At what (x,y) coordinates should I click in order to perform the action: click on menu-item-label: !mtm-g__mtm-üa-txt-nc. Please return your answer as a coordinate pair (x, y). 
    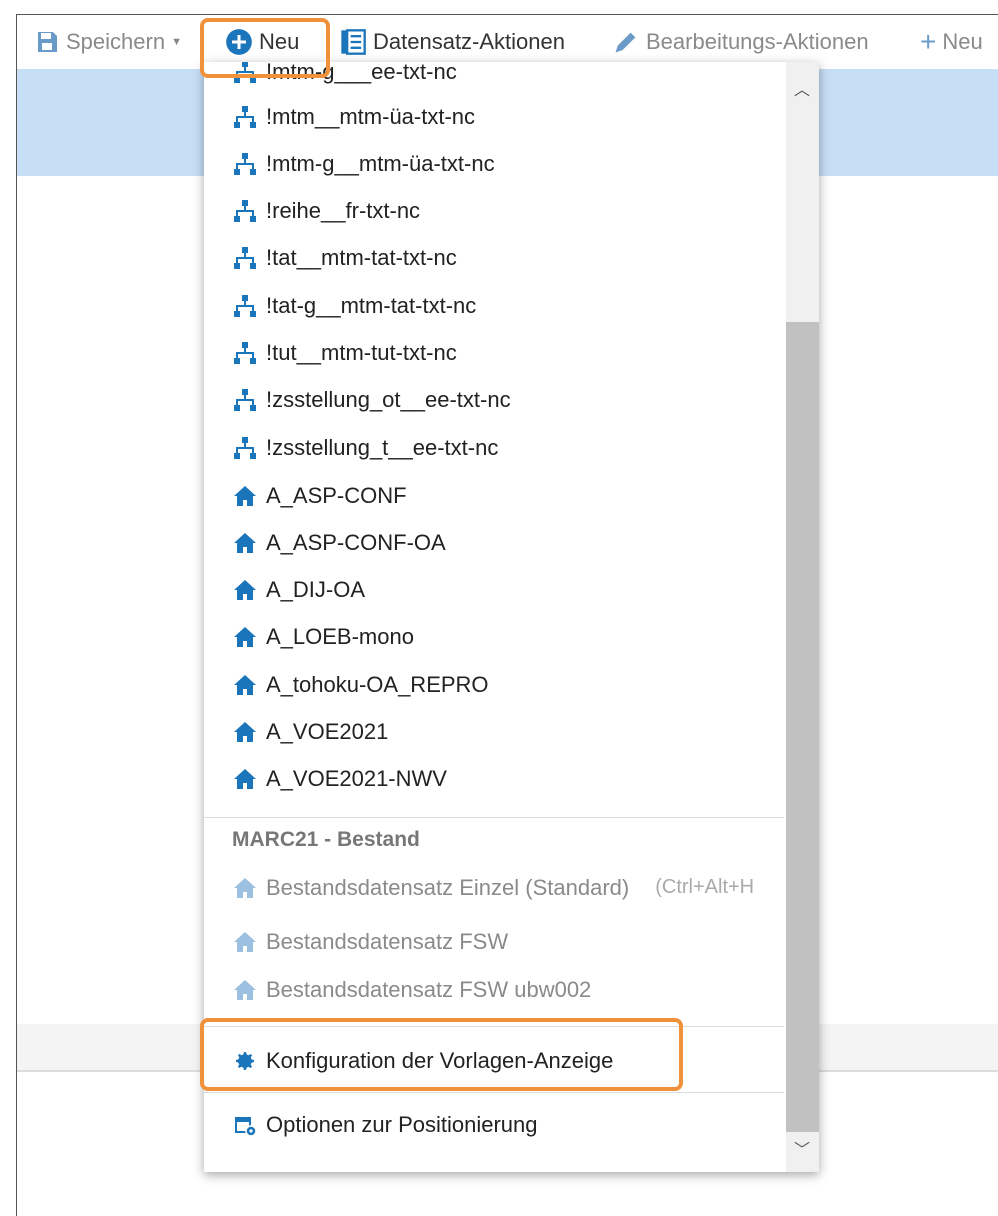
    Looking at the image, I should click on (380, 163).